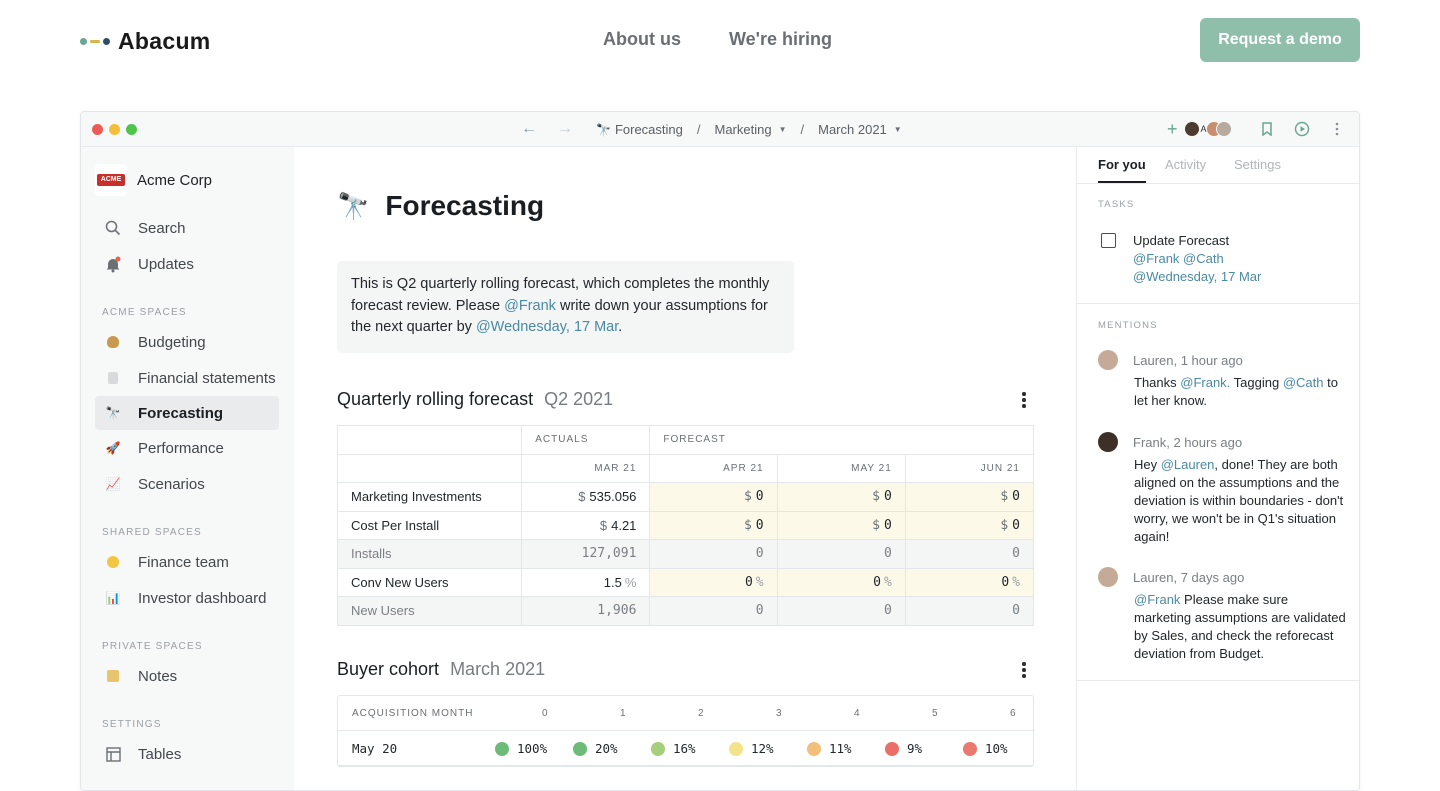 The image size is (1440, 791). I want to click on actual-cell: $535.056, so click(586, 497).